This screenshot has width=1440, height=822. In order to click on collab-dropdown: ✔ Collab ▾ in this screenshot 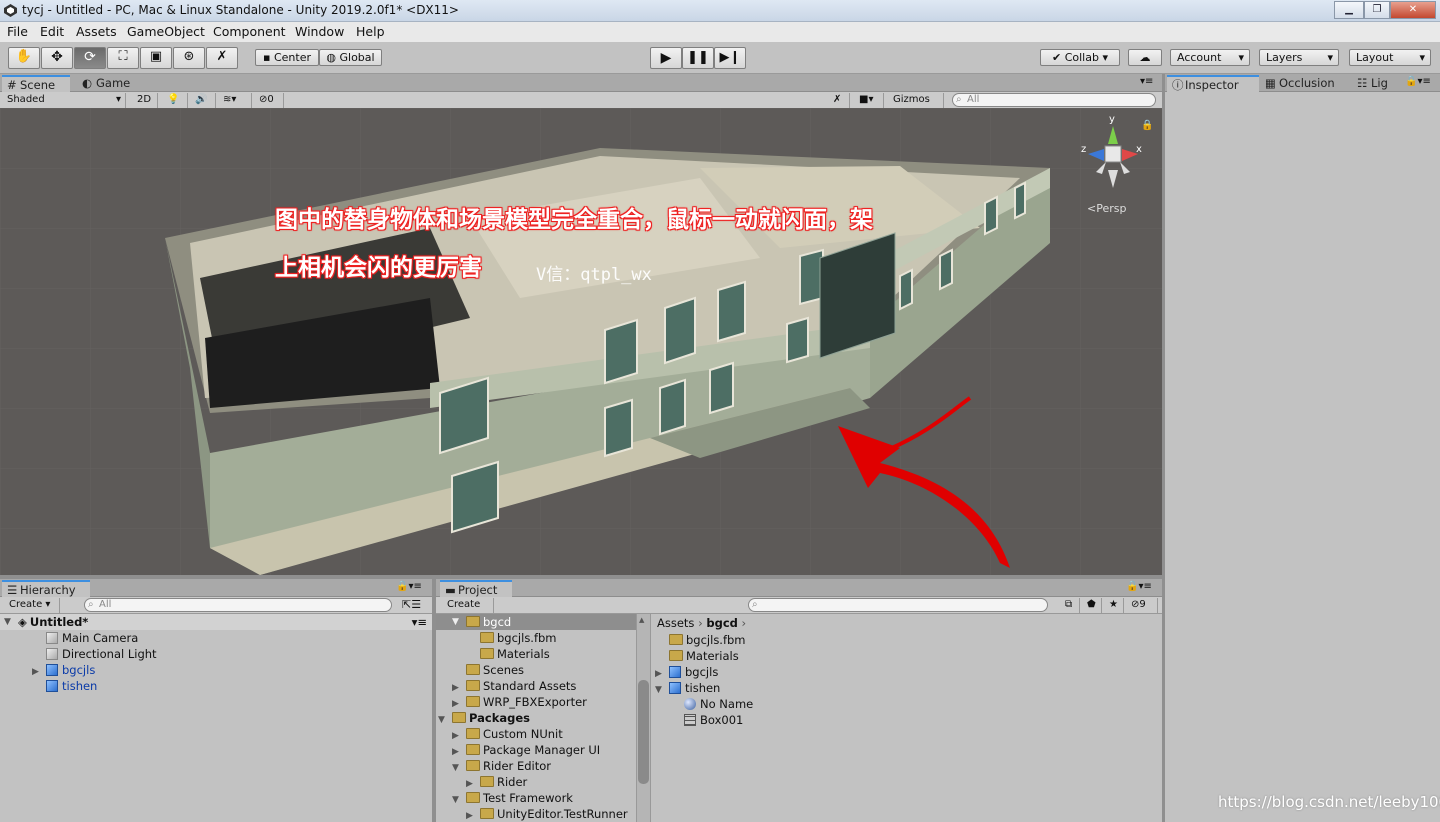, I will do `click(1080, 57)`.